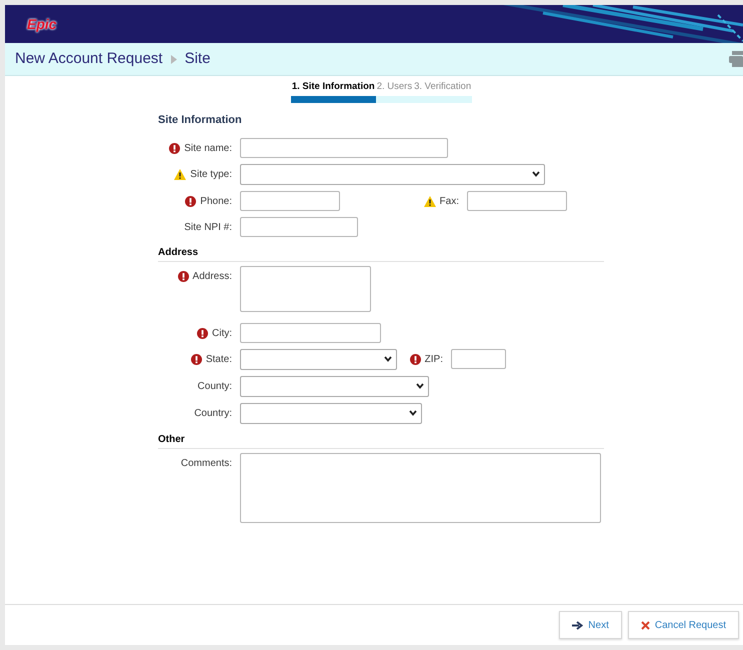 This screenshot has height=650, width=743. I want to click on section-title: Address, so click(178, 252).